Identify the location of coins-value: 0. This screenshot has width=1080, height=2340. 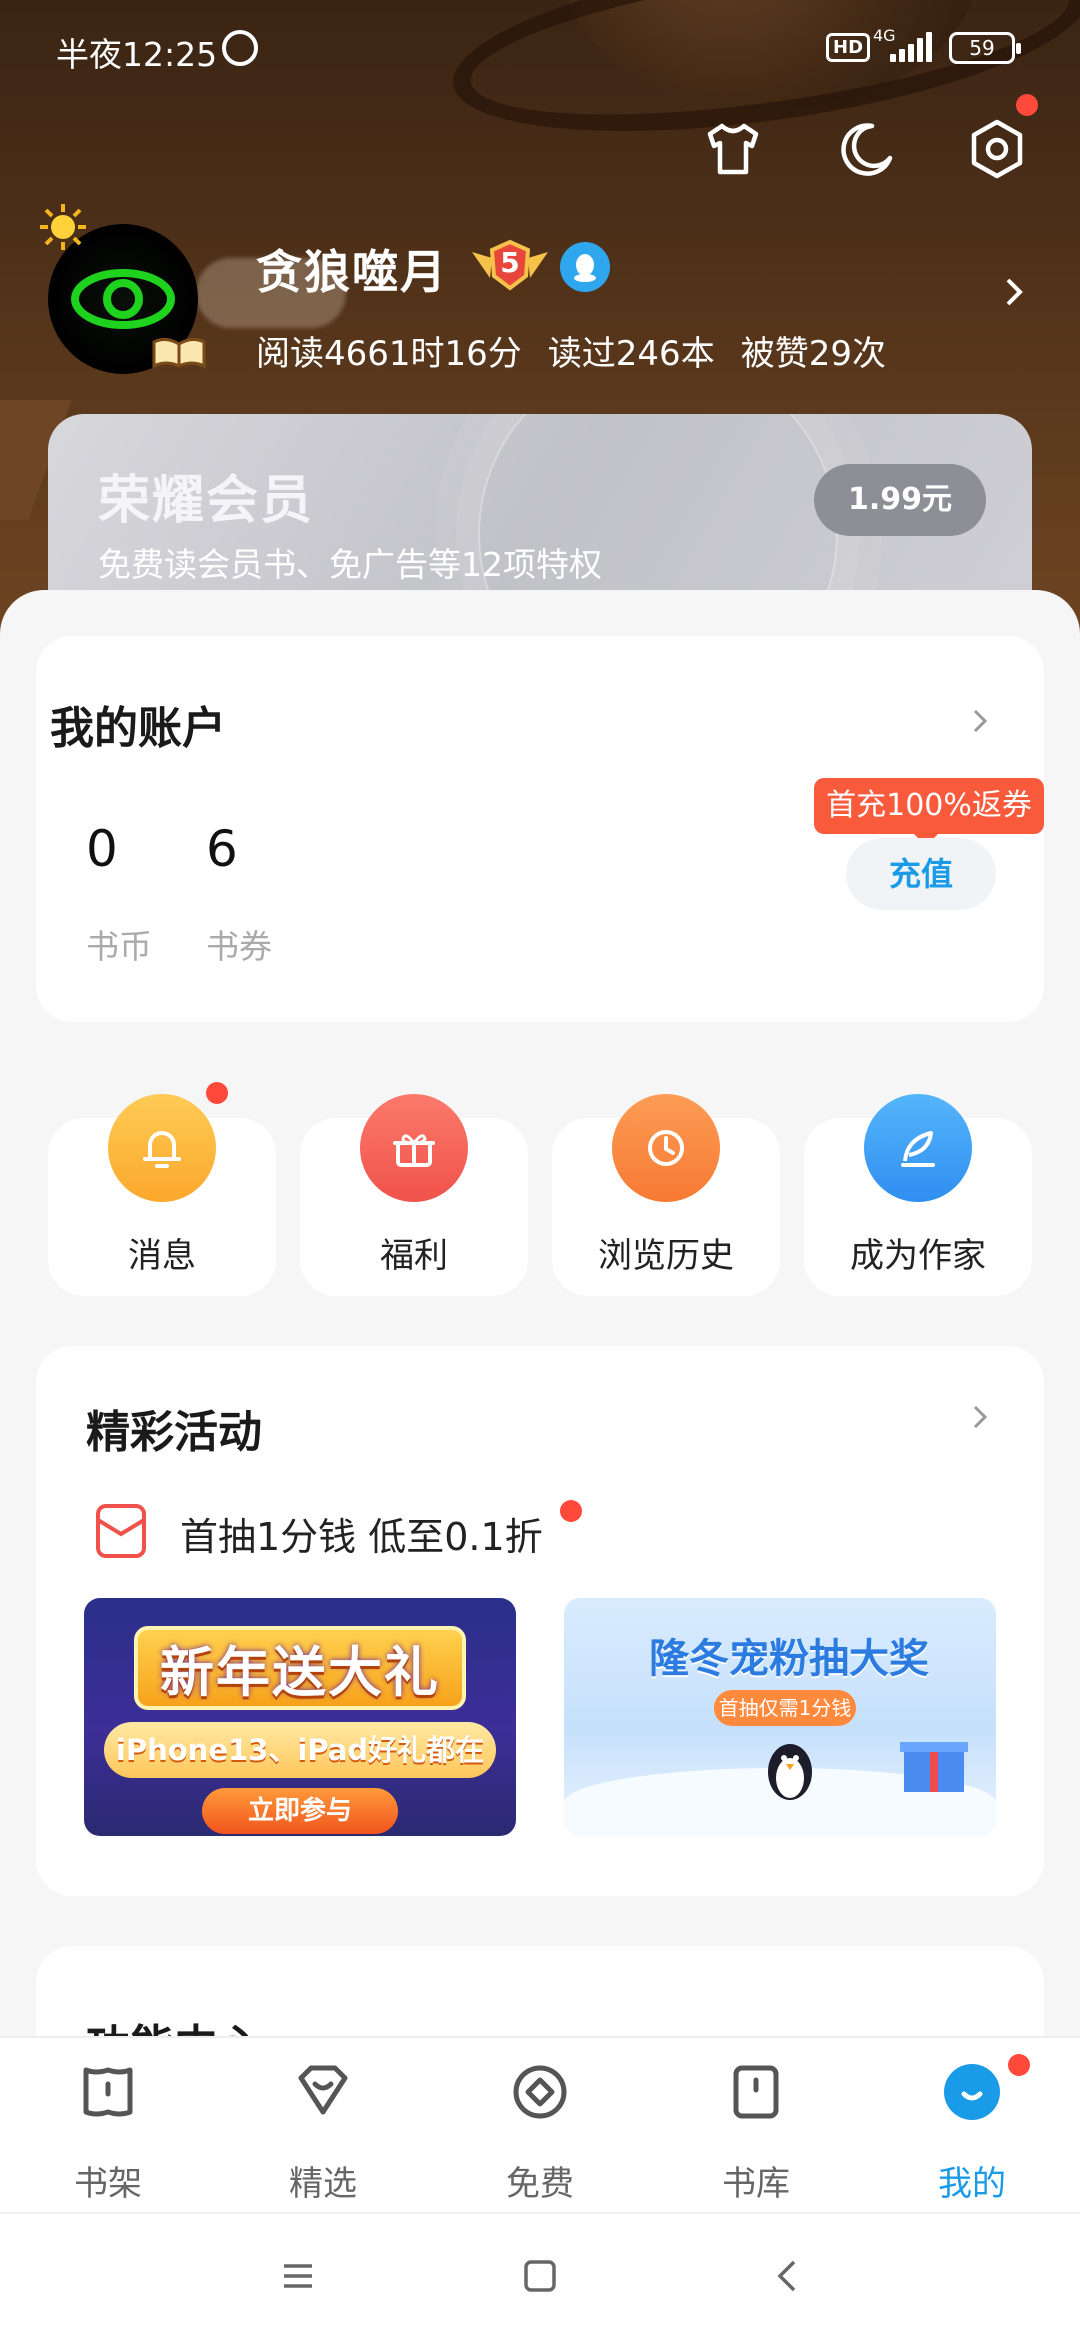
(102, 849).